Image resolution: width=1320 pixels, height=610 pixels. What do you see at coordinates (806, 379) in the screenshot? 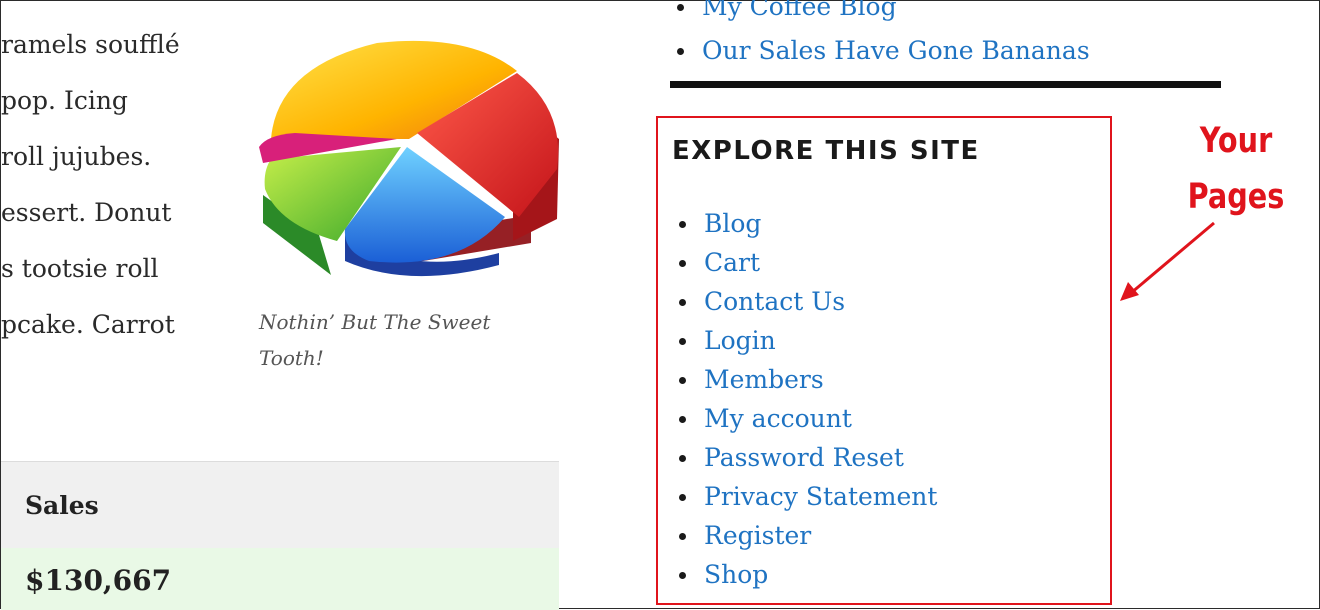
I see `page-link-members: Members` at bounding box center [806, 379].